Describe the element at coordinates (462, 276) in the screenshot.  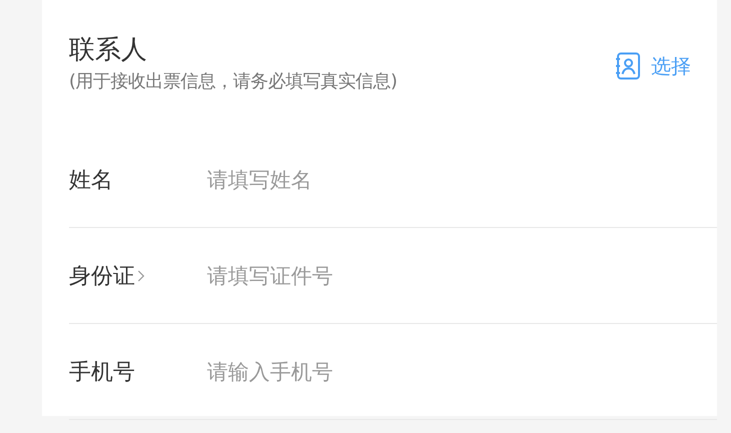
I see `input-field: 请填写证件号` at that location.